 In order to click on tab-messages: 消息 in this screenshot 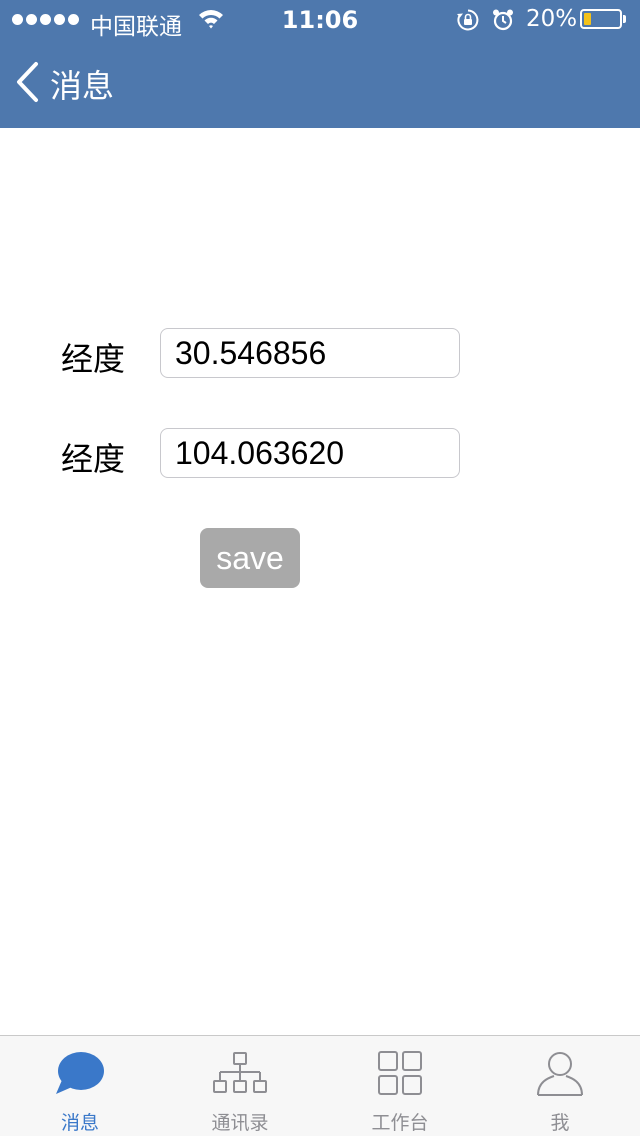, I will do `click(80, 1086)`.